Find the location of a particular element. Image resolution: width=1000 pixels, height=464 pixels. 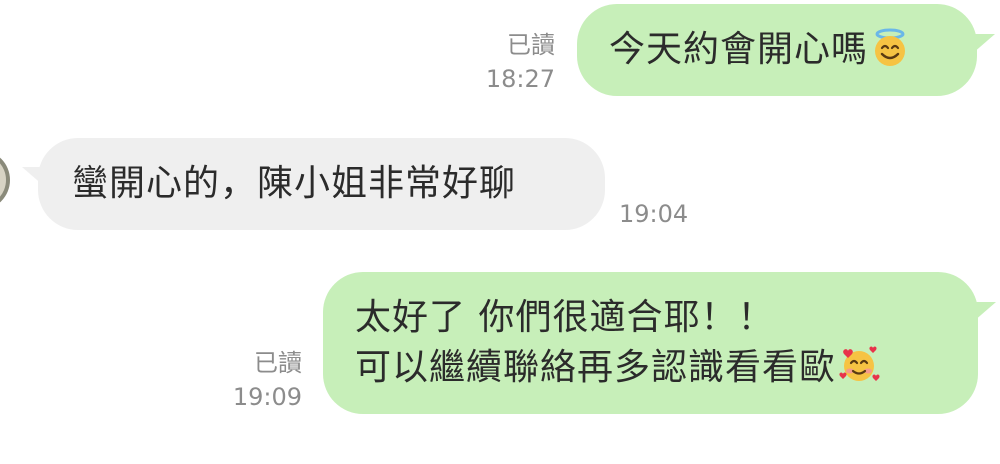

message-text: 蠻開心的，陳小姐非常好聊 is located at coordinates (294, 183).